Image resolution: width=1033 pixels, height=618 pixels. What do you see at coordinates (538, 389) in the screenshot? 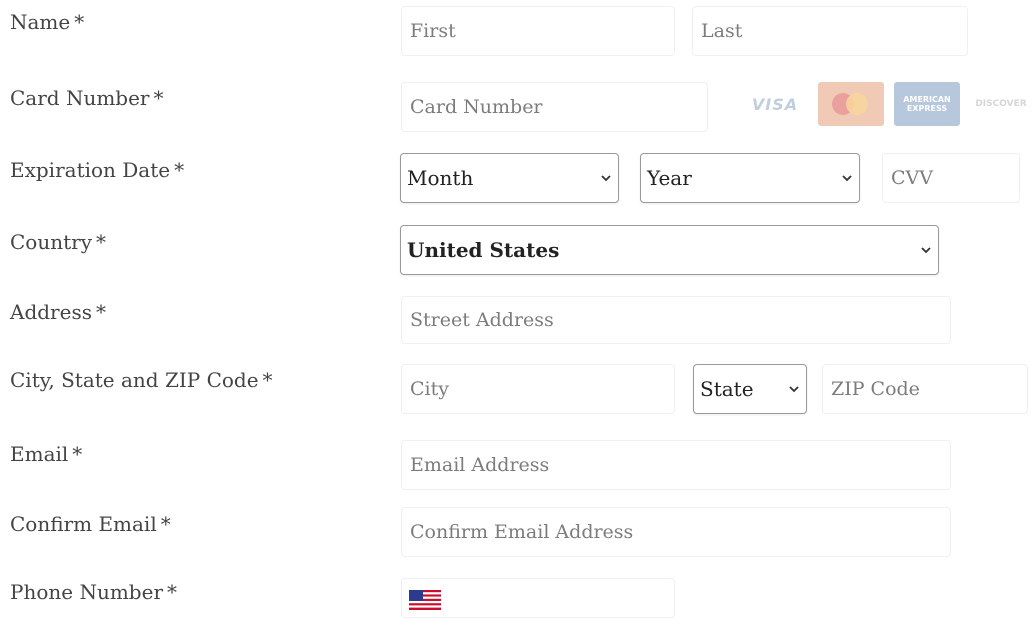
I see `city-input` at bounding box center [538, 389].